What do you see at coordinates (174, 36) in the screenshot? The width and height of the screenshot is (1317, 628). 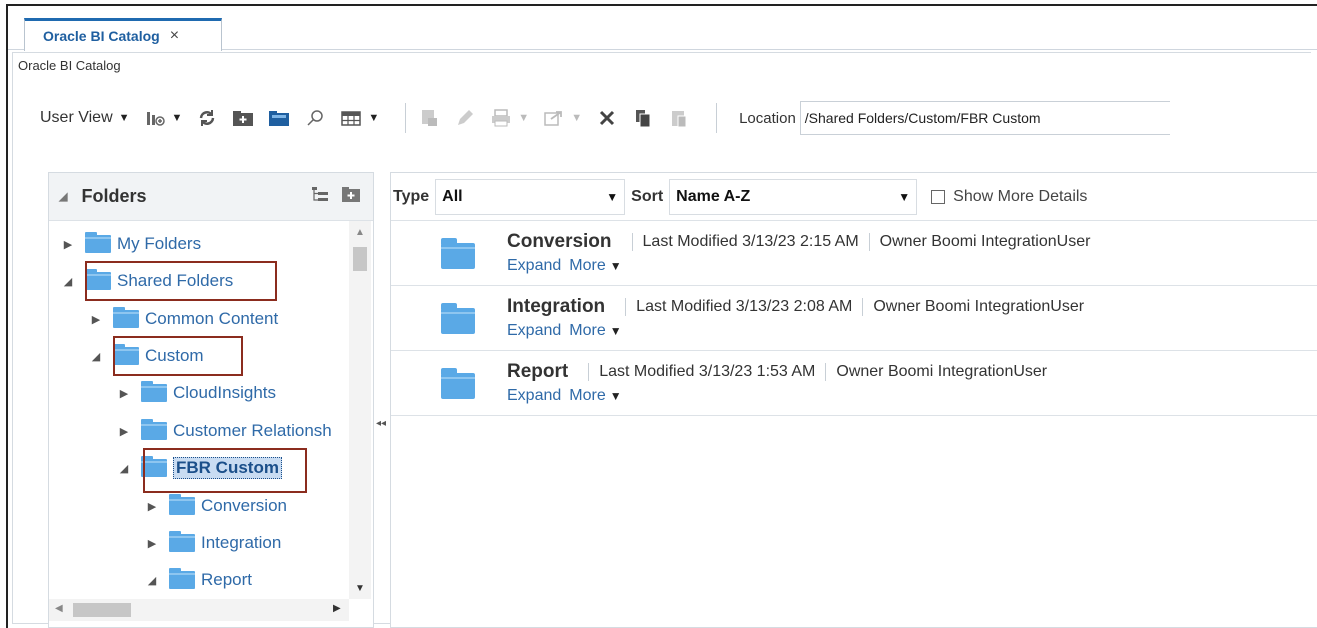 I see `close-icon: ×` at bounding box center [174, 36].